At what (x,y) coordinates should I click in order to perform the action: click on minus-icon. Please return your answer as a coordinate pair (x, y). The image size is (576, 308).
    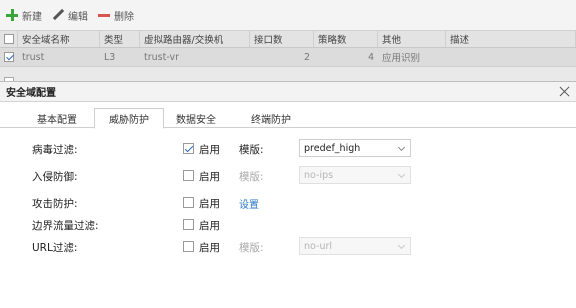
    Looking at the image, I should click on (104, 15).